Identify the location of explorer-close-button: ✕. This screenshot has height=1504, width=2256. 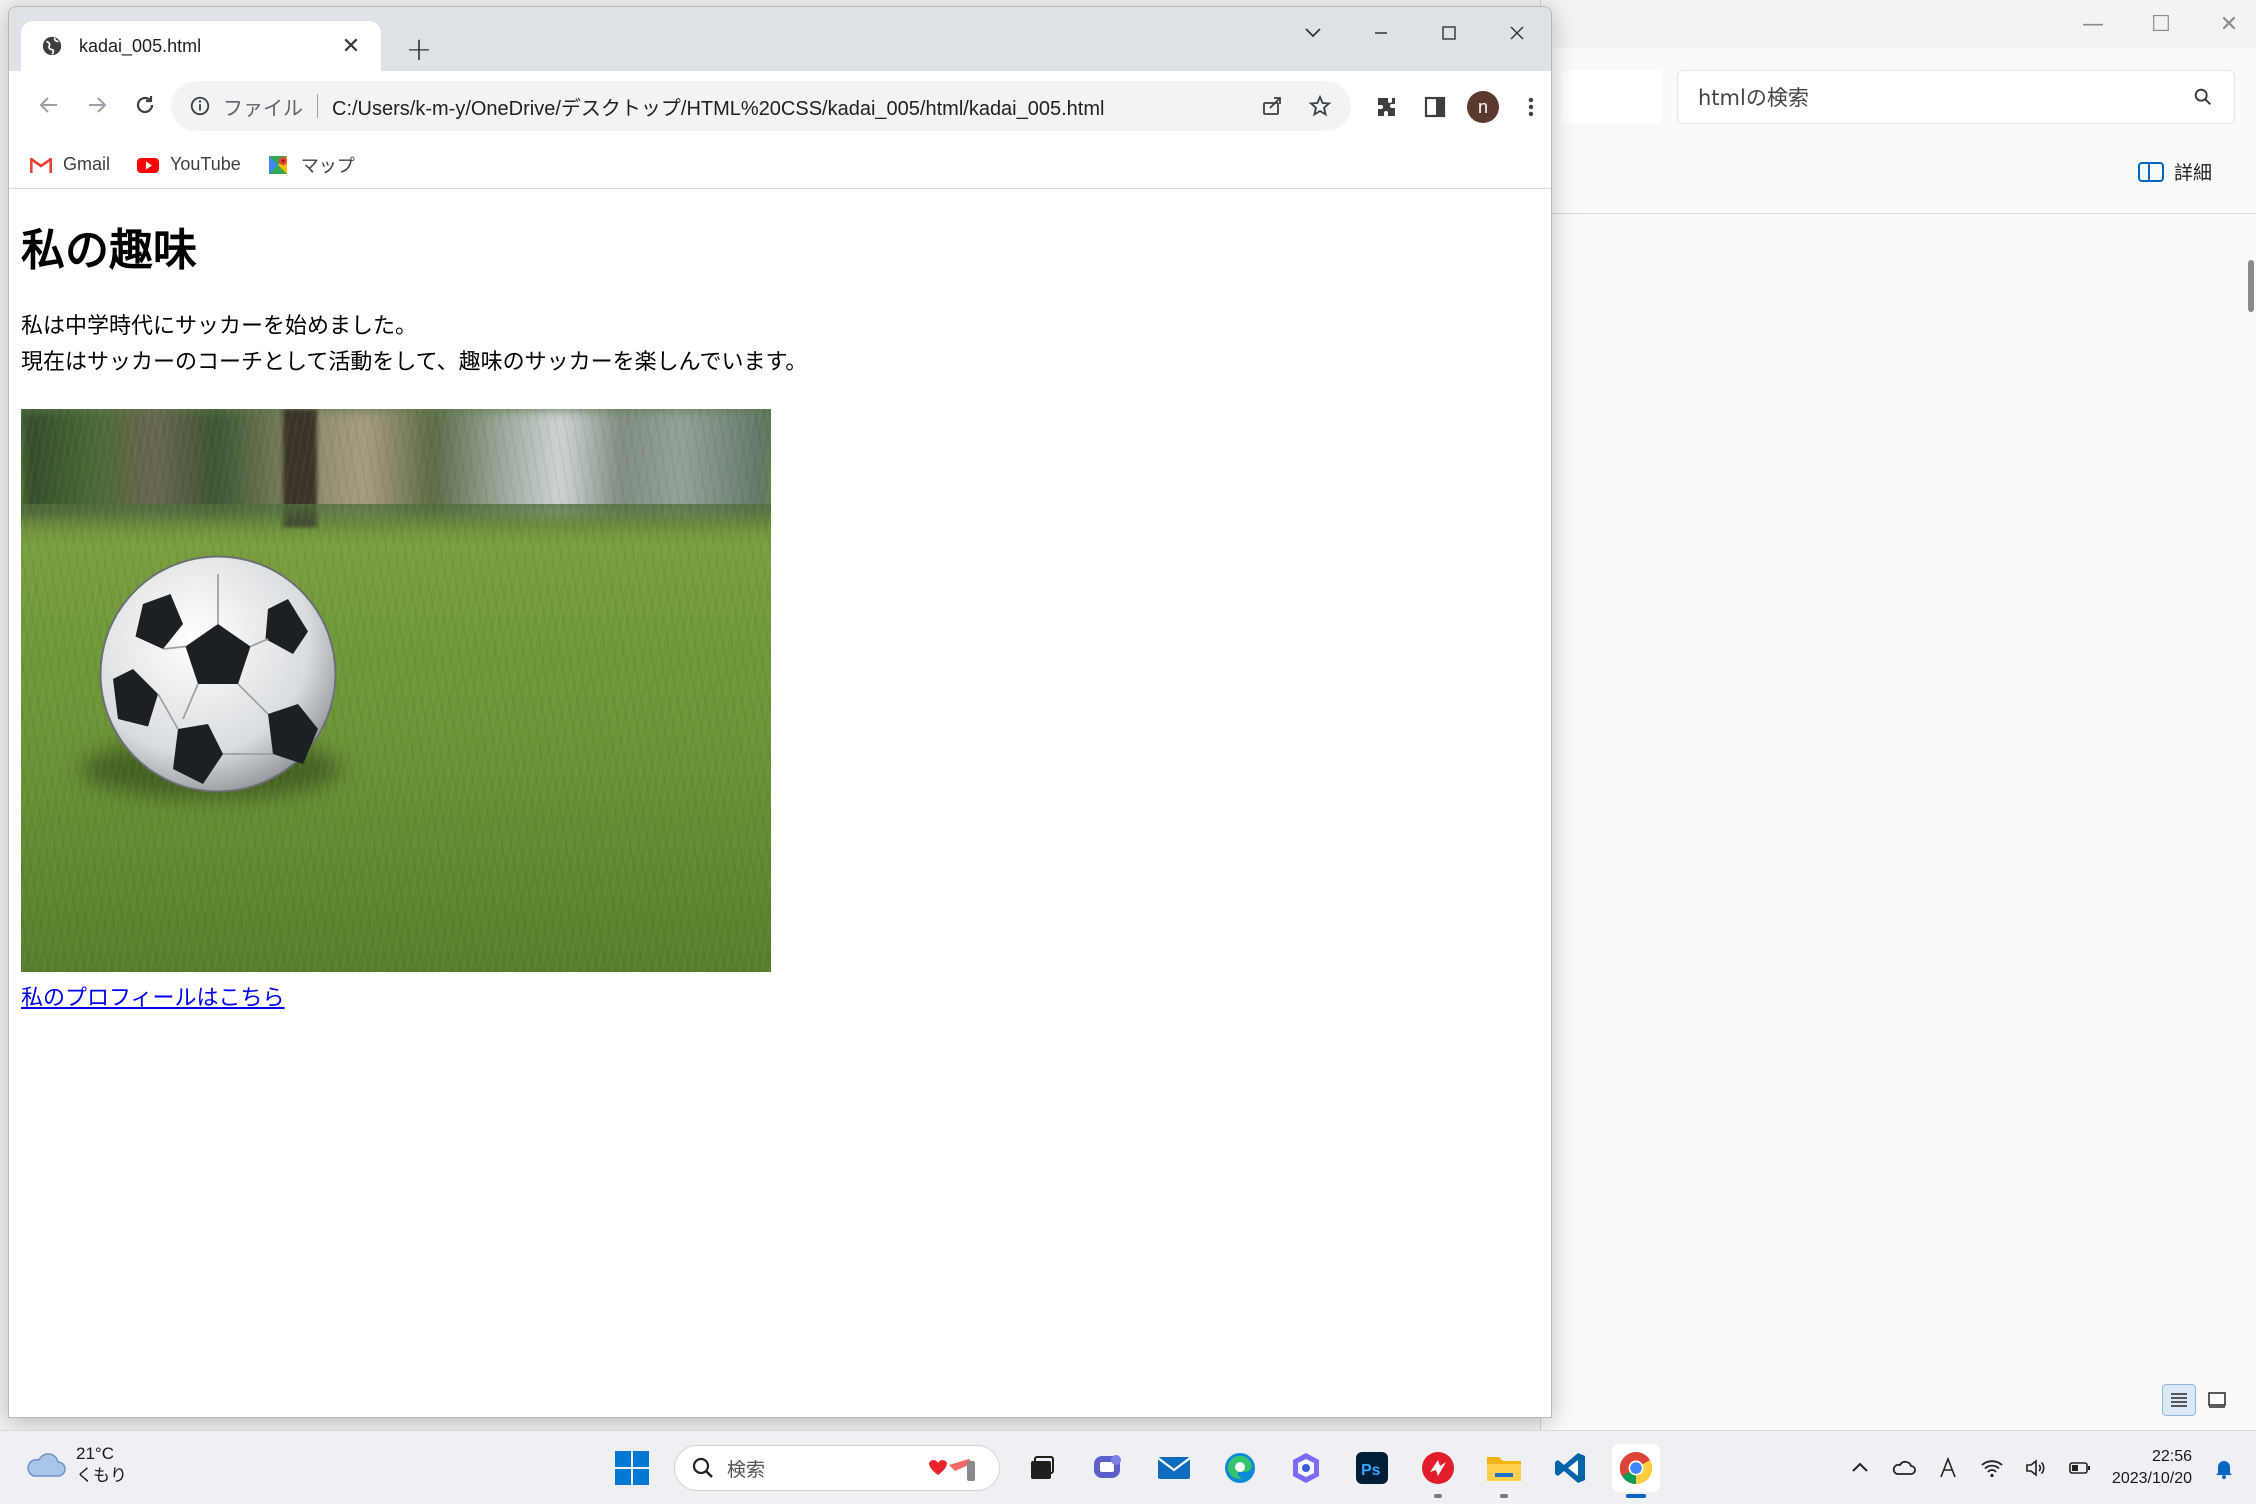
(2225, 24).